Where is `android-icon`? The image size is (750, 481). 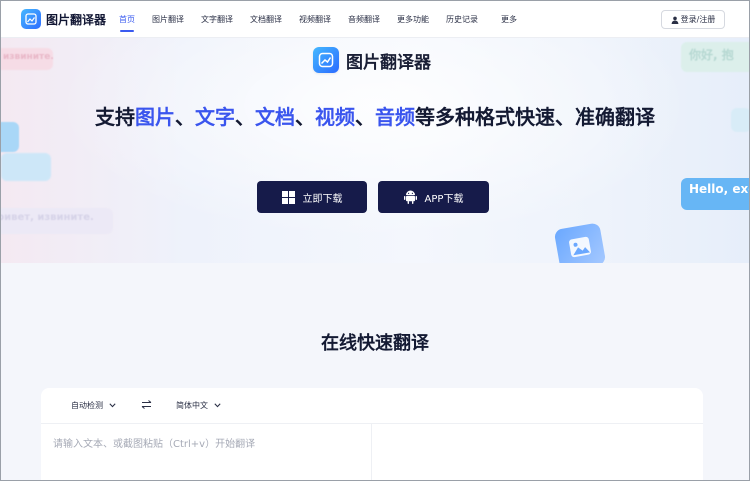 android-icon is located at coordinates (410, 197).